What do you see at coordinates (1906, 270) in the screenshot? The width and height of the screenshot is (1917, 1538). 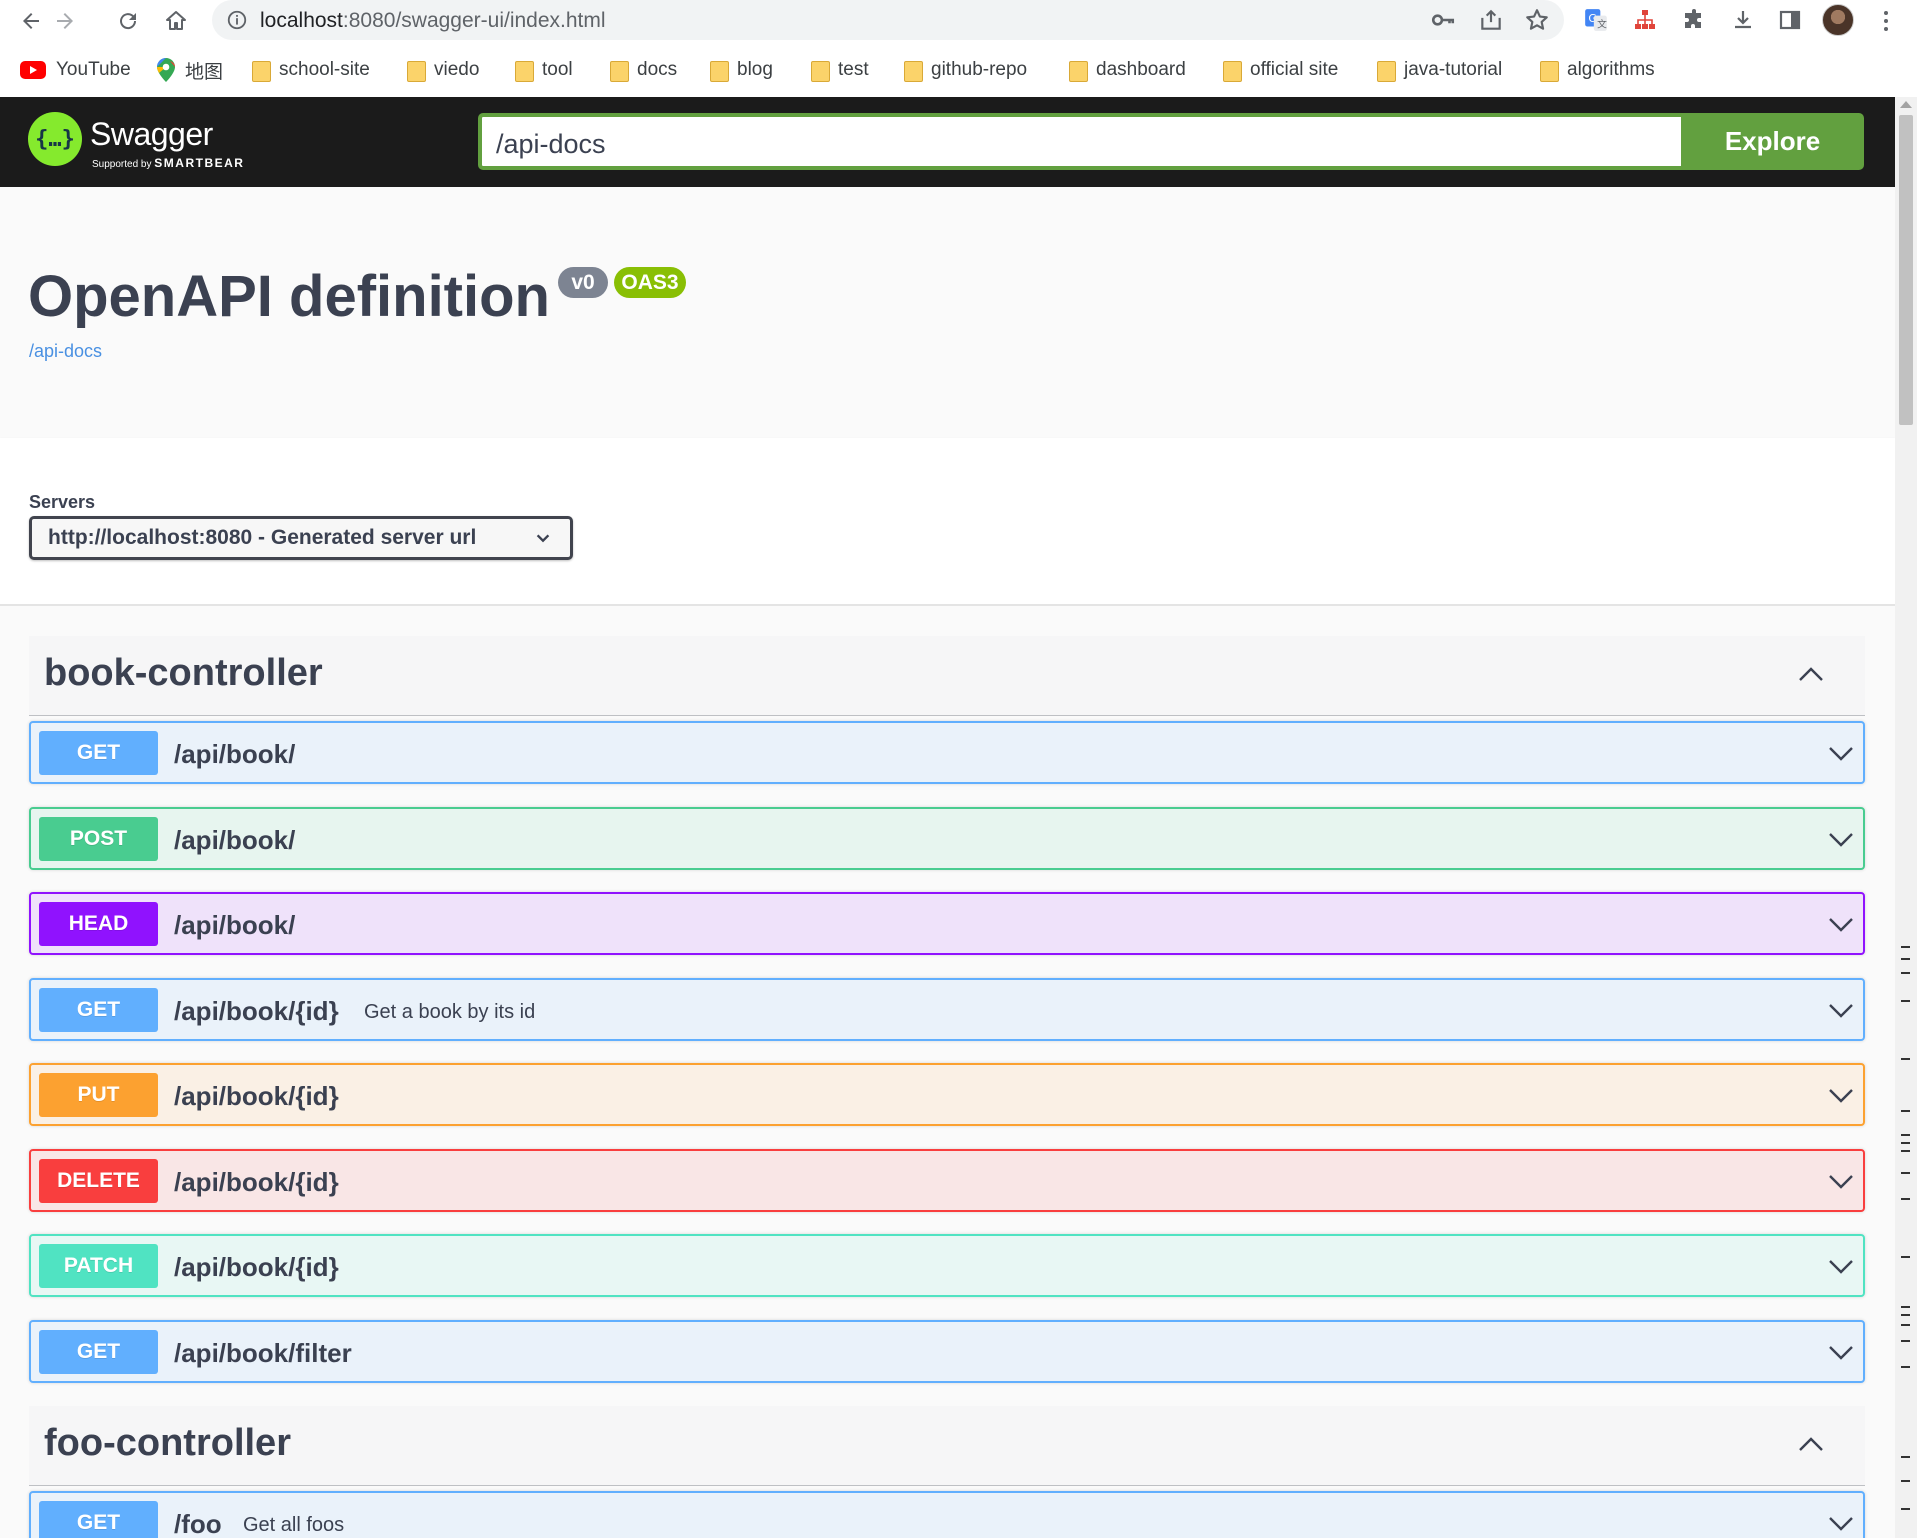 I see `scrollbar-thumb` at bounding box center [1906, 270].